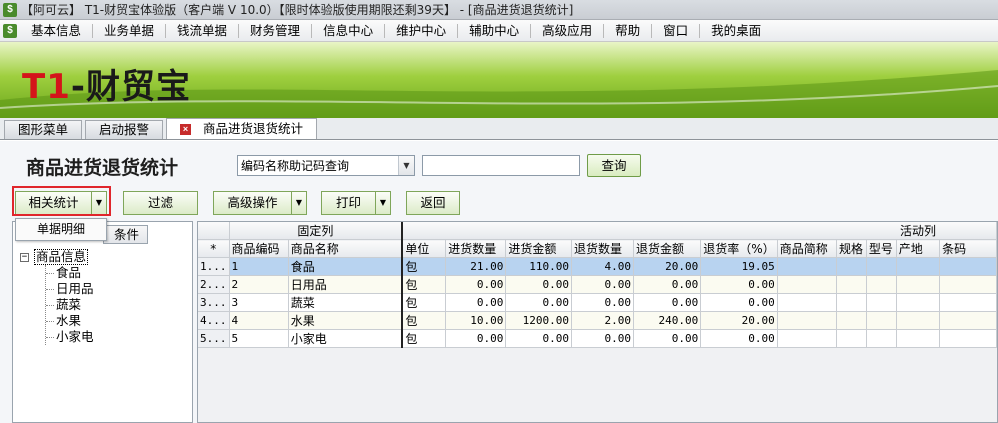  Describe the element at coordinates (501, 165) in the screenshot. I see `search-input` at that location.